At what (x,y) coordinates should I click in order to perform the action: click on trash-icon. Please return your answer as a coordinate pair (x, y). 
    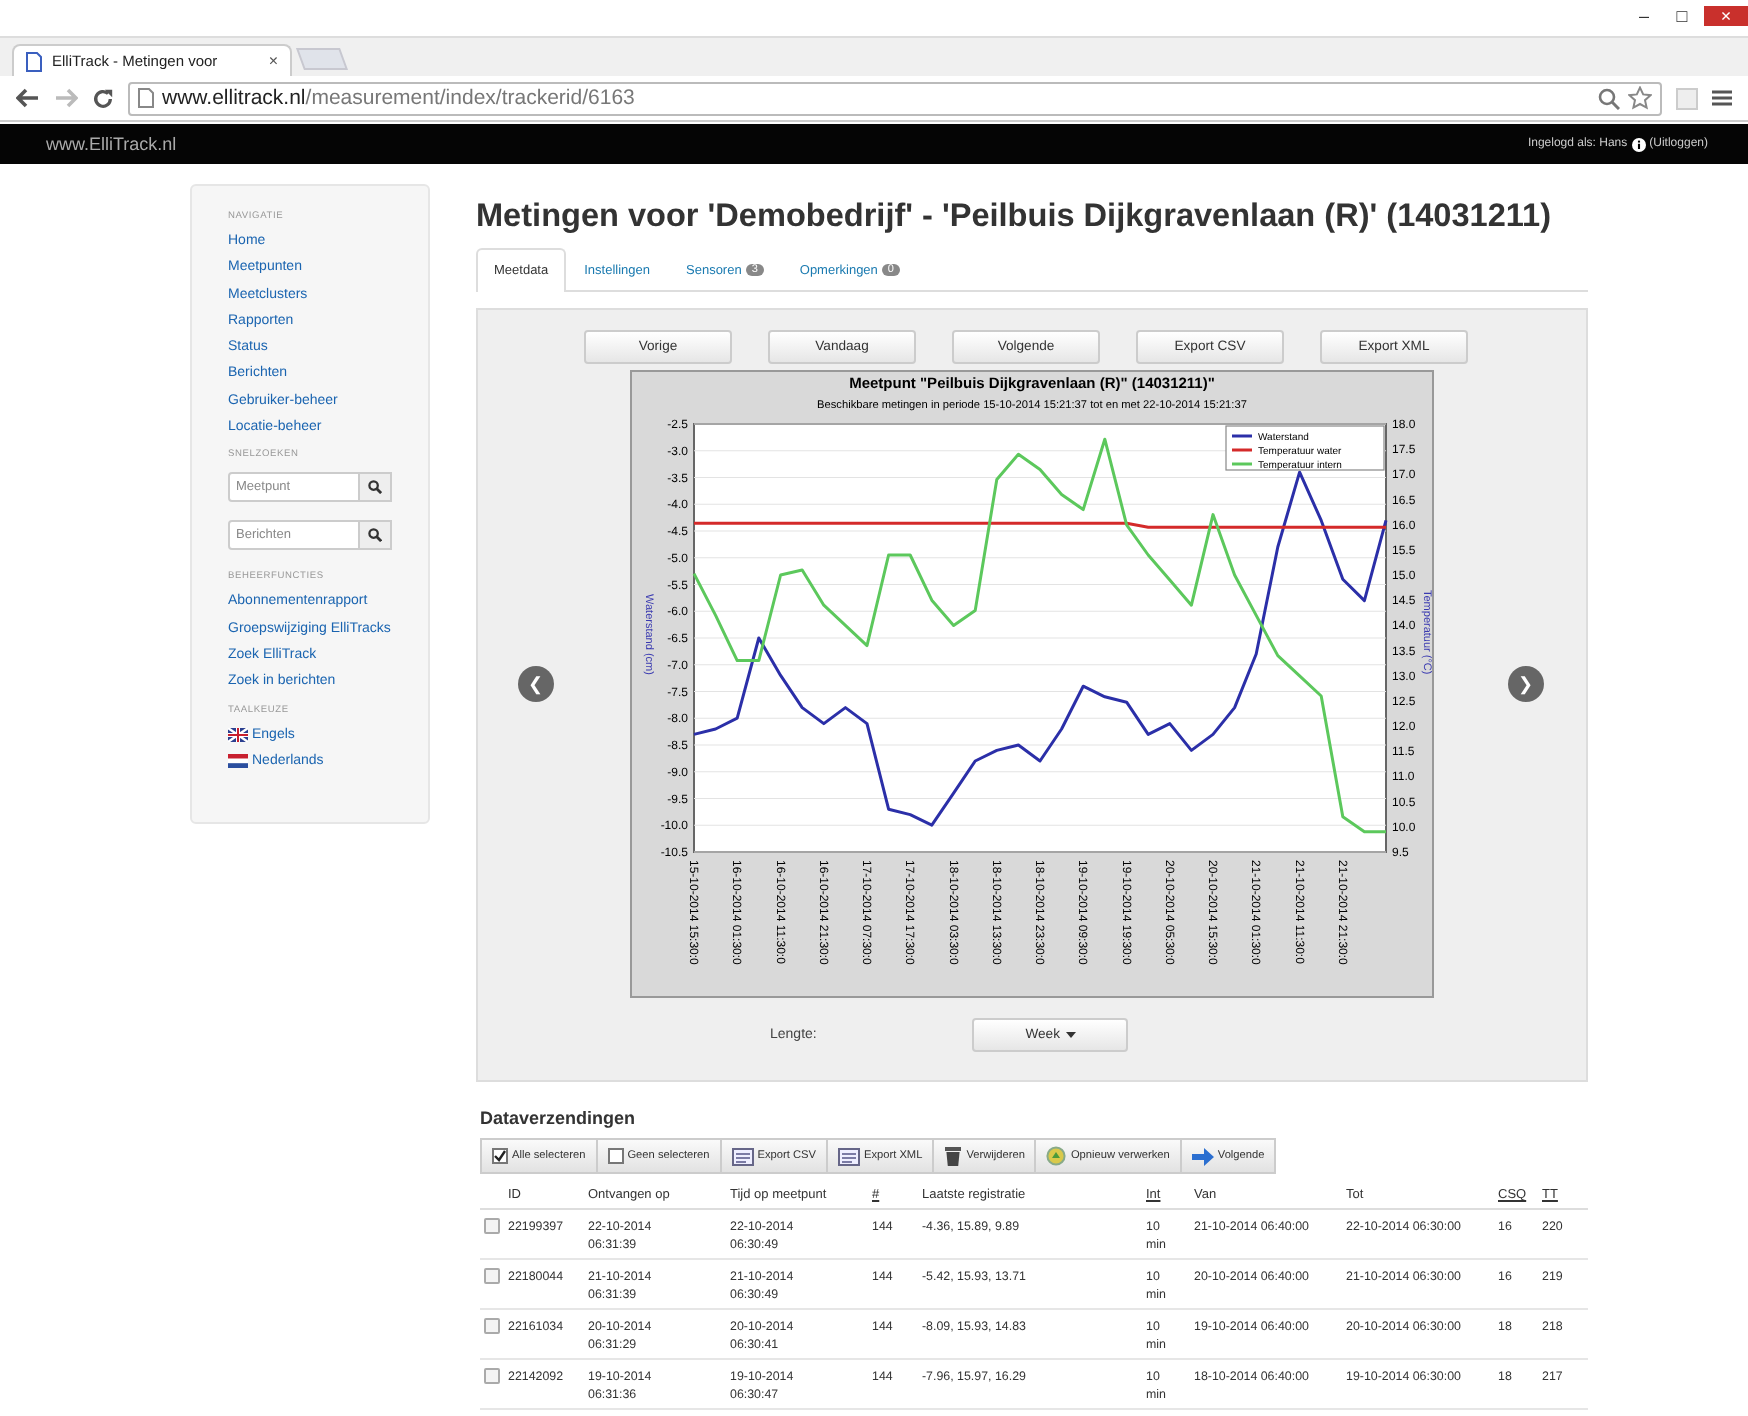
    Looking at the image, I should click on (953, 1156).